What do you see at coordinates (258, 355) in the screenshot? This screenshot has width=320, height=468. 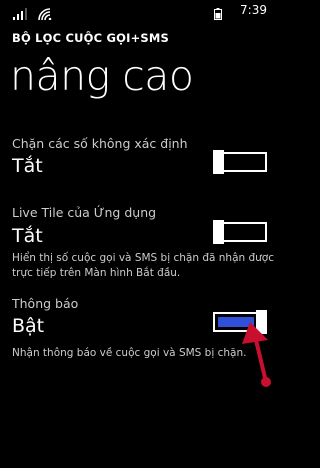 I see `annotation-arrow-icon` at bounding box center [258, 355].